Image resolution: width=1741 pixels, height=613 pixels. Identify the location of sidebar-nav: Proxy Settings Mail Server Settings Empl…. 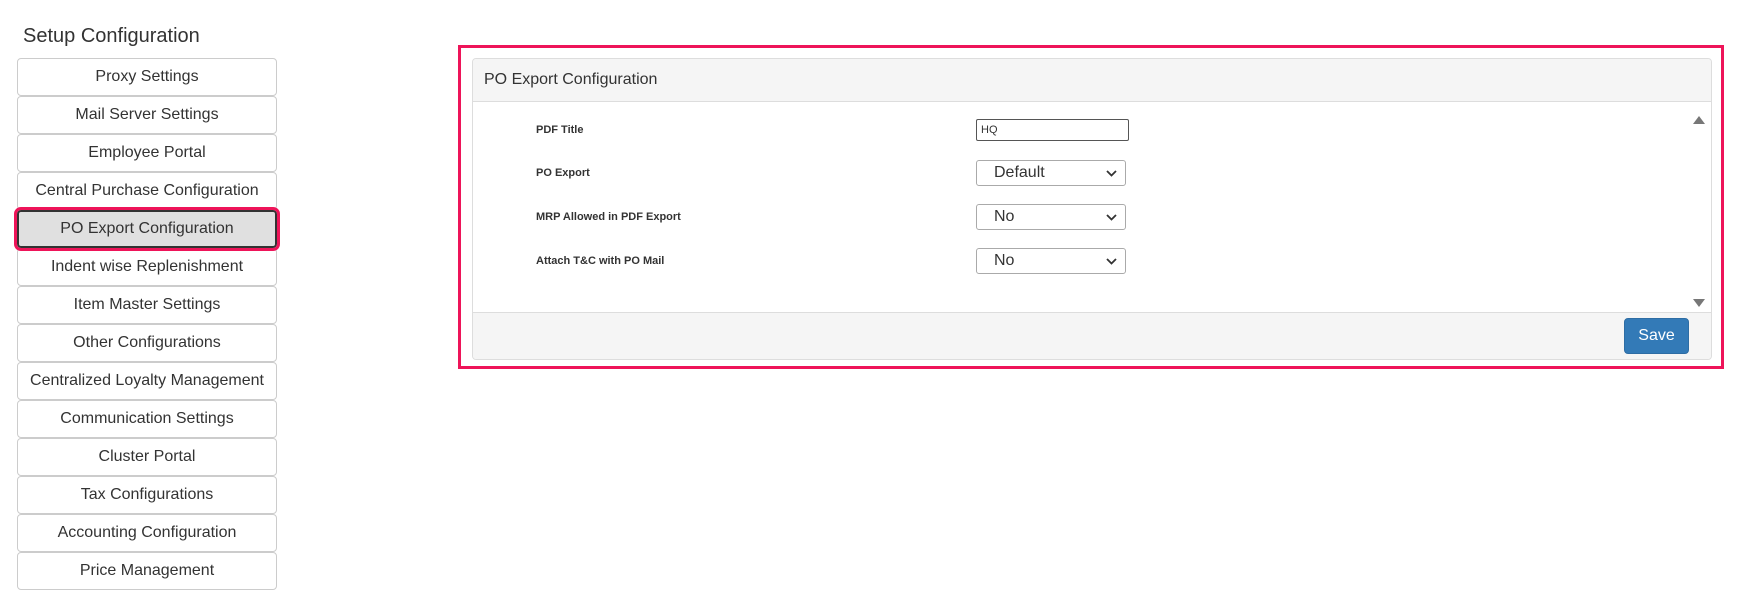
(147, 324).